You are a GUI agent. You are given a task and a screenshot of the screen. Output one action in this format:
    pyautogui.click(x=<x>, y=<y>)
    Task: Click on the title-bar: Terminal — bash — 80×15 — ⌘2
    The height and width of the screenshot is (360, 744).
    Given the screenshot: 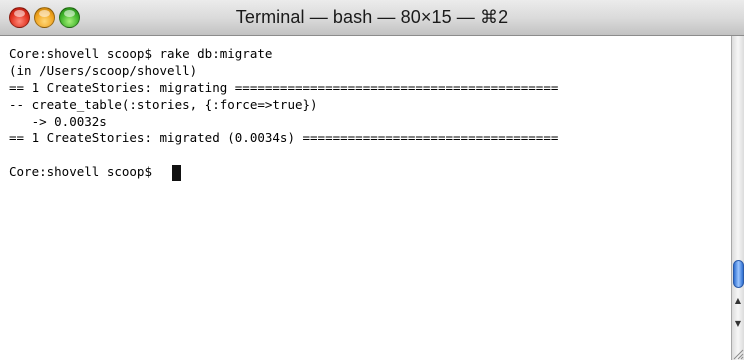 What is the action you would take?
    pyautogui.click(x=372, y=18)
    